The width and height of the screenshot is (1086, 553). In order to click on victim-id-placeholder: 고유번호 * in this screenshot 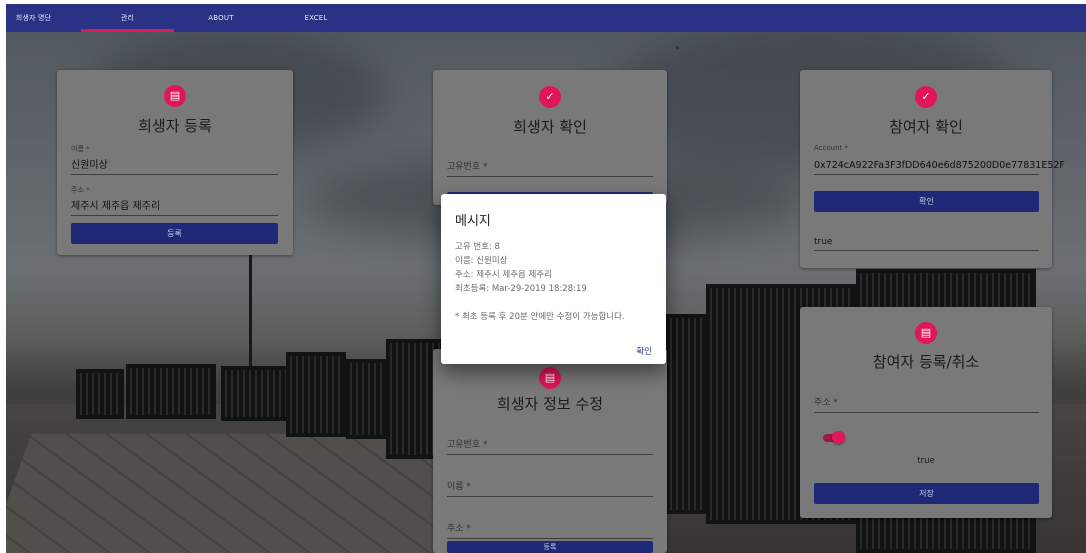, I will do `click(467, 167)`.